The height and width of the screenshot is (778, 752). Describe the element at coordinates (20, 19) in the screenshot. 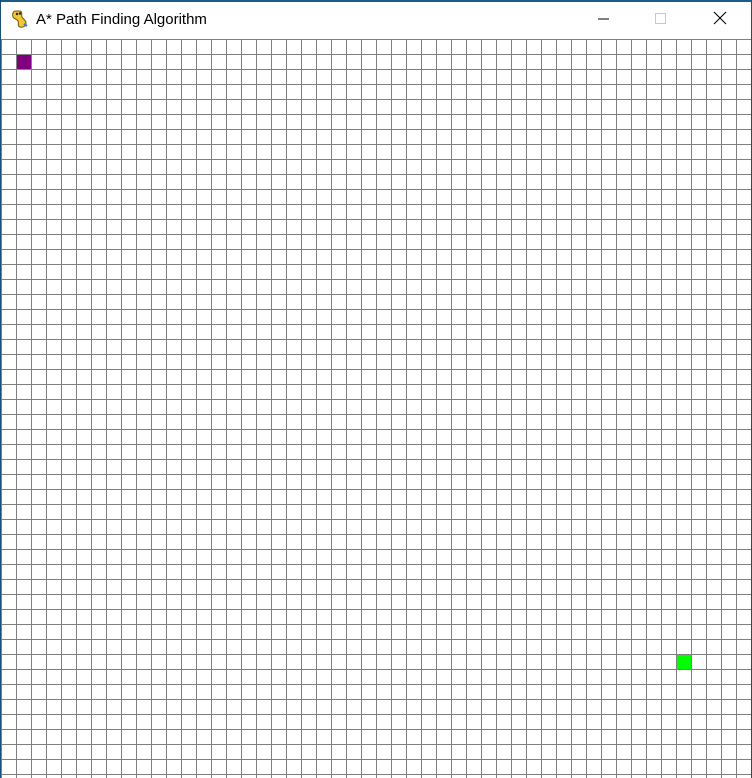

I see `pygame-snake-icon` at that location.